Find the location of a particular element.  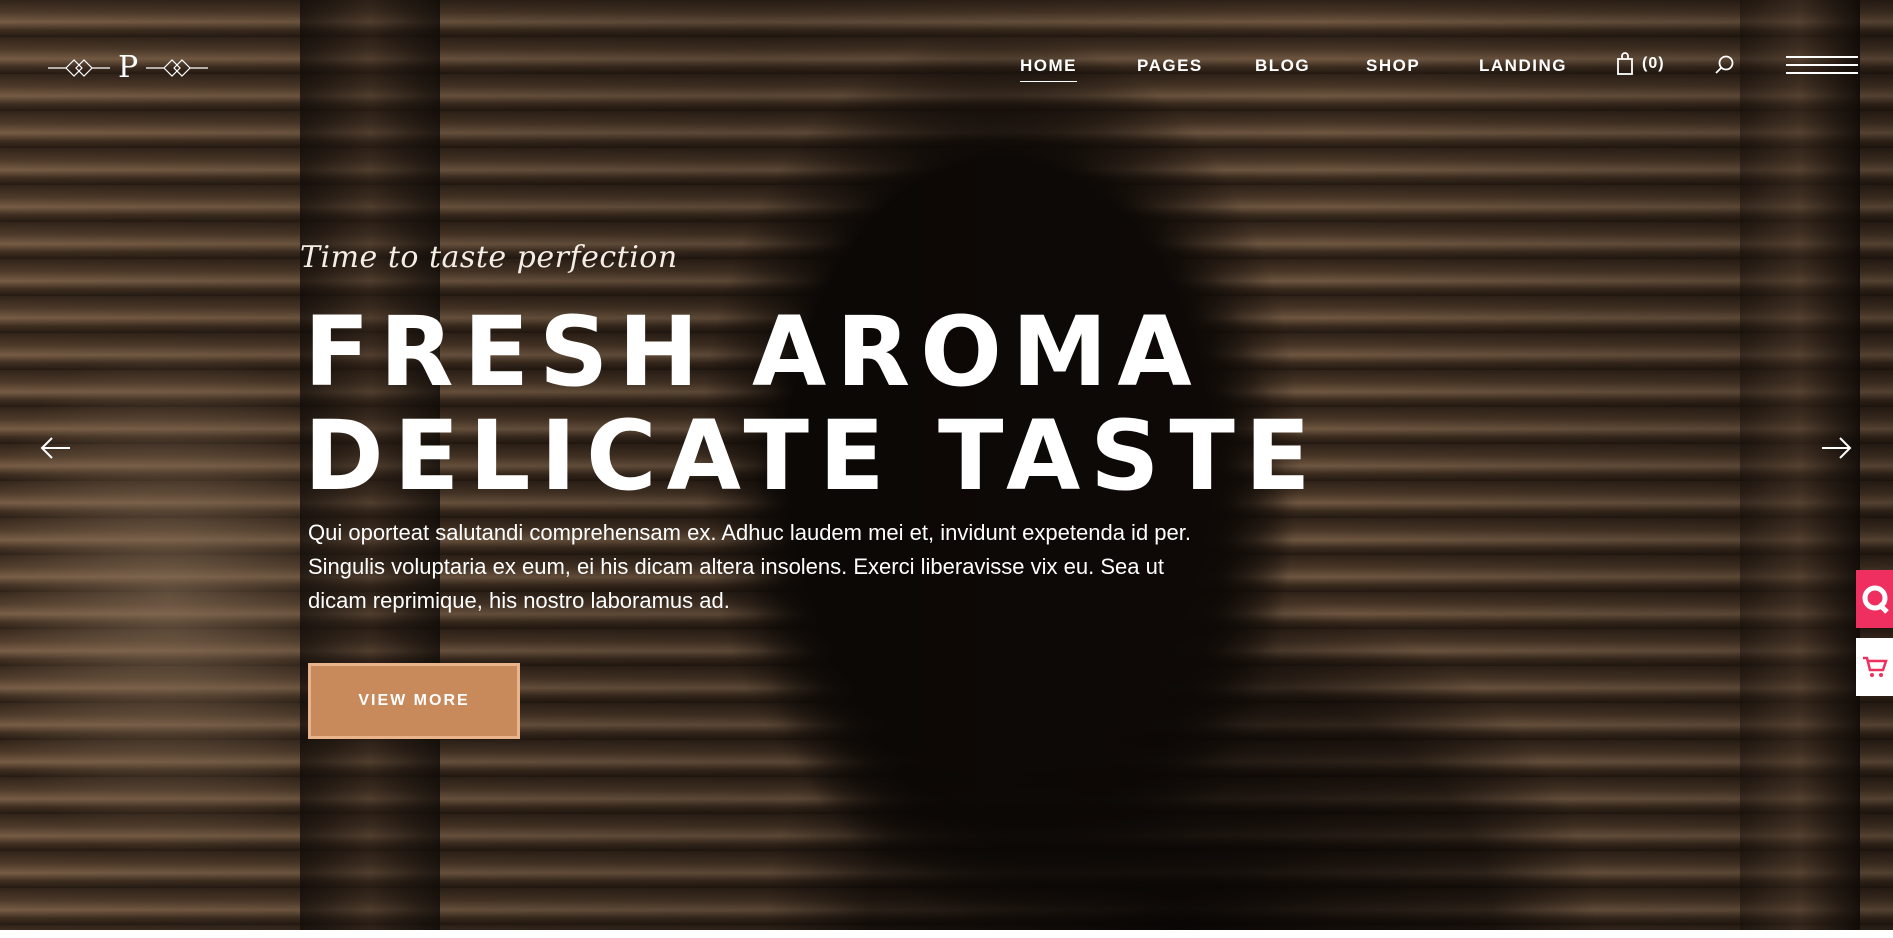

hamburger-menu-button is located at coordinates (1822, 67).